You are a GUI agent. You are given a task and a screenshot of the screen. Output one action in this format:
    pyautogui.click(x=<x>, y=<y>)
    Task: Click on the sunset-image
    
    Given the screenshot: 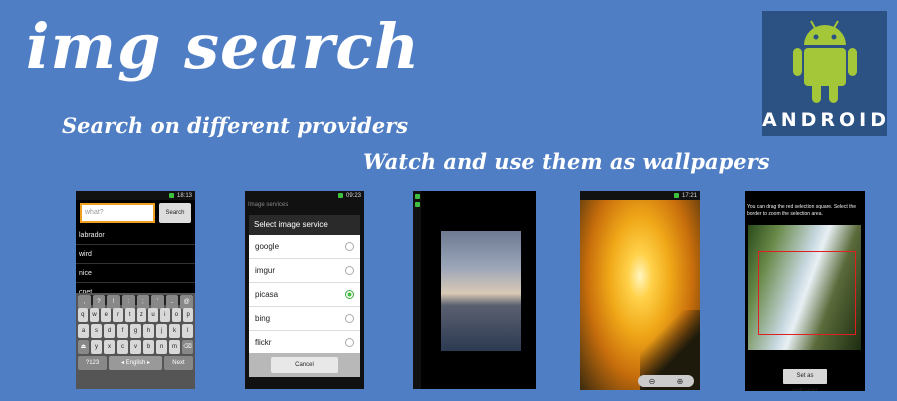 What is the action you would take?
    pyautogui.click(x=640, y=295)
    